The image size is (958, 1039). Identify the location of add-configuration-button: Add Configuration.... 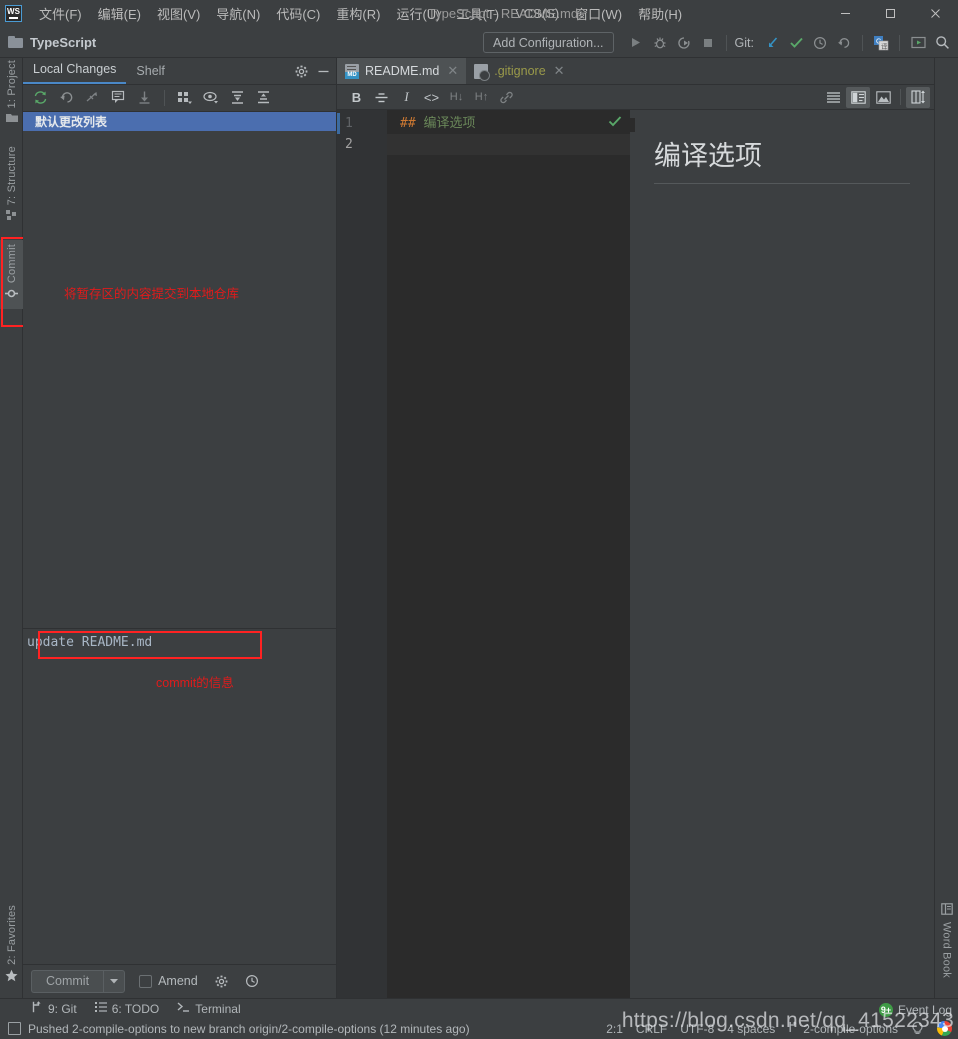
(548, 42).